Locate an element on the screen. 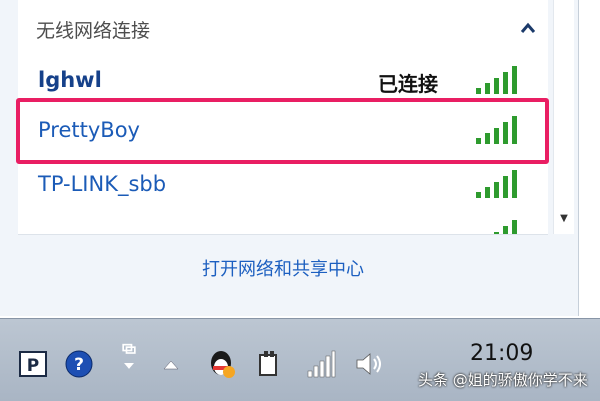 The height and width of the screenshot is (401, 600). help-icon: ? is located at coordinates (79, 364).